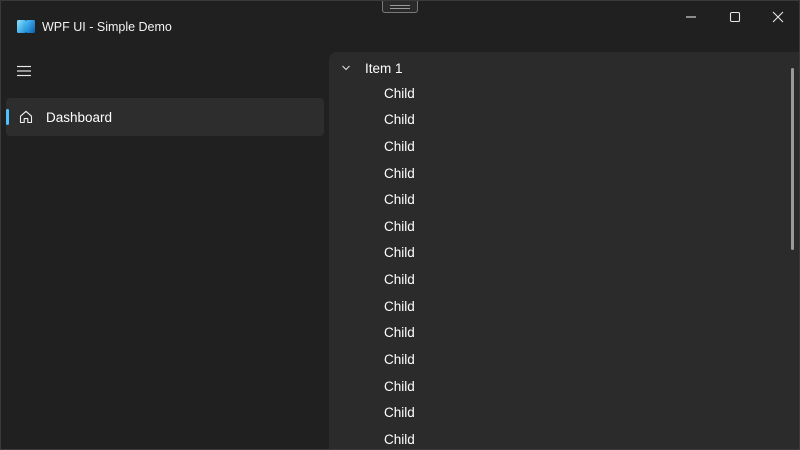 The image size is (800, 450). I want to click on maximize-icon, so click(735, 17).